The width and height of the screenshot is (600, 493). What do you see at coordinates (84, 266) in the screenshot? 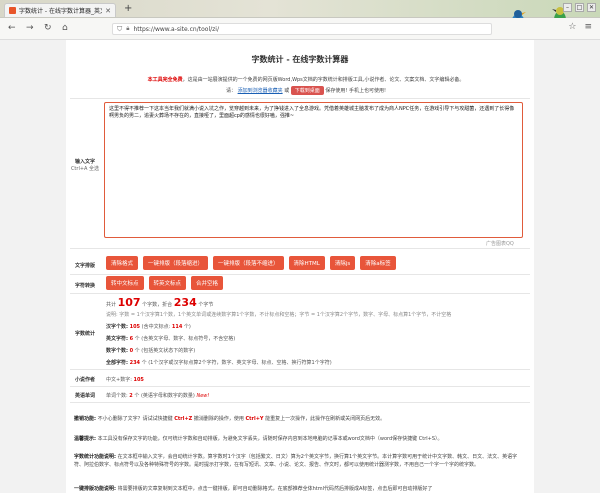
I see `format-label: 文字排版` at bounding box center [84, 266].